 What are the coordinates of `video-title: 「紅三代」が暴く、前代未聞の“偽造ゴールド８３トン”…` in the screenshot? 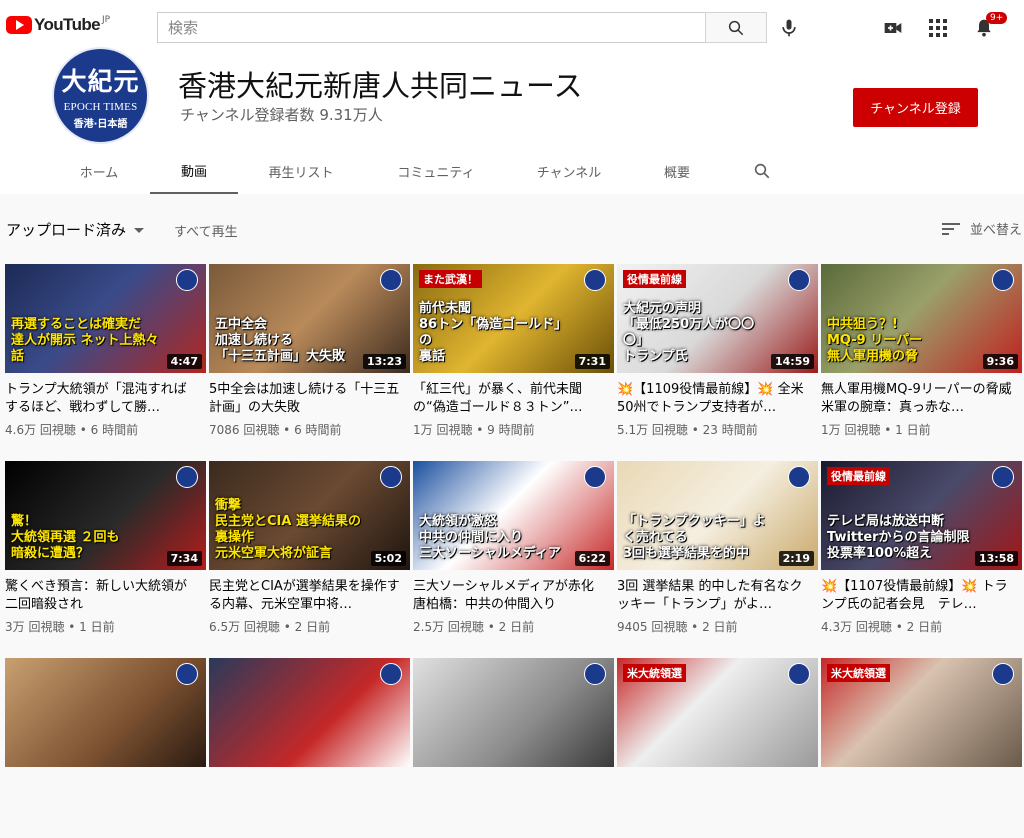 It's located at (509, 399).